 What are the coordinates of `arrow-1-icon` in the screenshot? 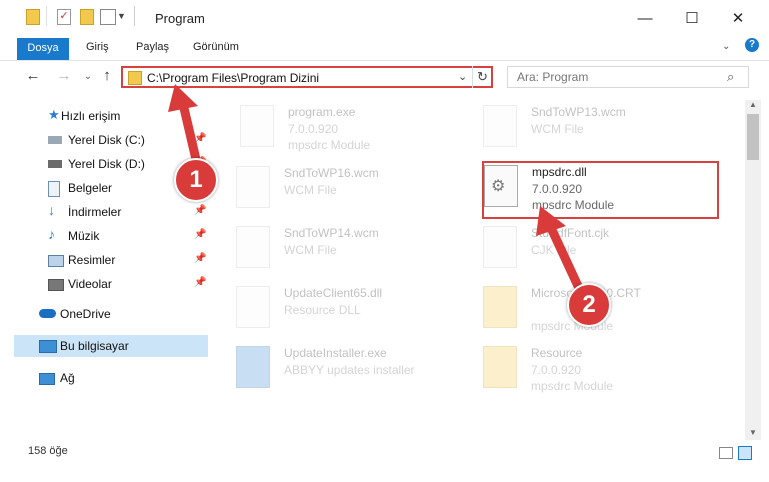 It's located at (185, 128).